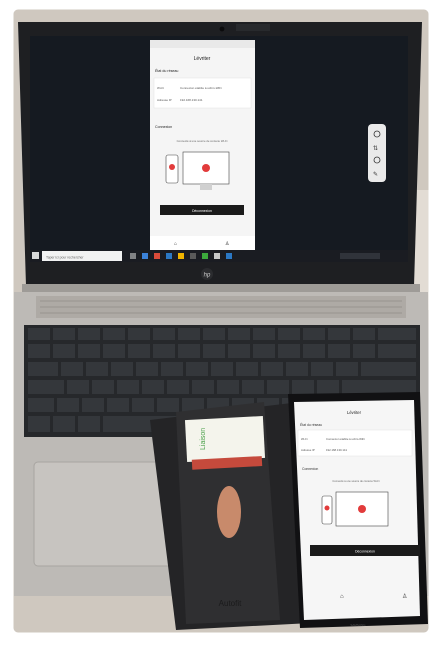  What do you see at coordinates (342, 597) in the screenshot?
I see `phone-home-icon: ⌂` at bounding box center [342, 597].